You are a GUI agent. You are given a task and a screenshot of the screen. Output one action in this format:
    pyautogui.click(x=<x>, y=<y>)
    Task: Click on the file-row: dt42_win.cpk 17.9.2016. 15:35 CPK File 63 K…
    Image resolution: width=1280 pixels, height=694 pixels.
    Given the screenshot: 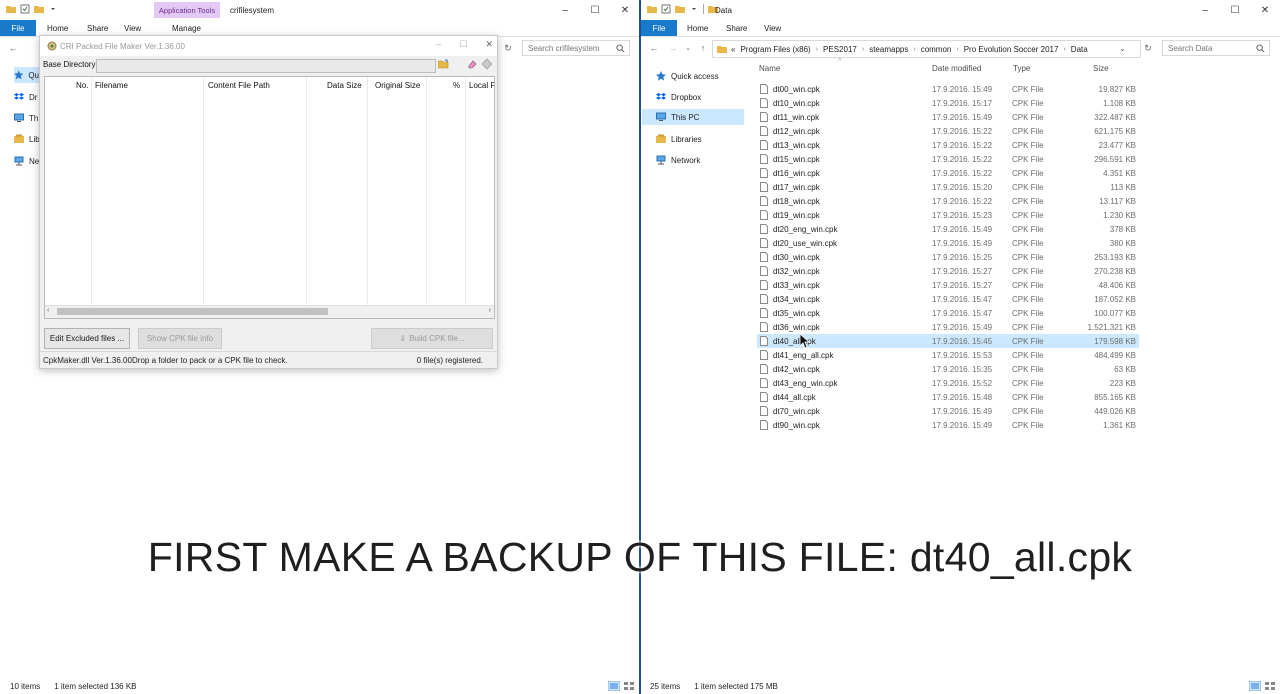 What is the action you would take?
    pyautogui.click(x=948, y=369)
    